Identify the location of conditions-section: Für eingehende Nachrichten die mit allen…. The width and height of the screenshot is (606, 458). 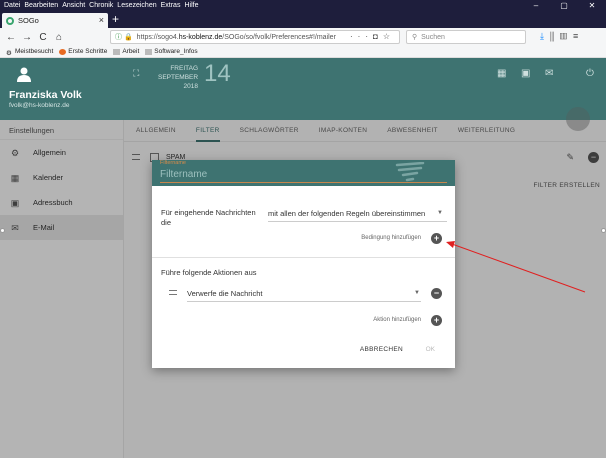
(303, 222).